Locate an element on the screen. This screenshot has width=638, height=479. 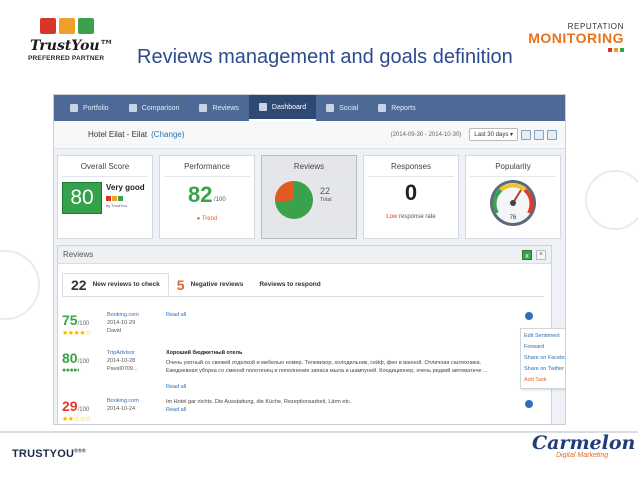
performance-card: Performance 82 /100 ● Trend is located at coordinates (207, 197).